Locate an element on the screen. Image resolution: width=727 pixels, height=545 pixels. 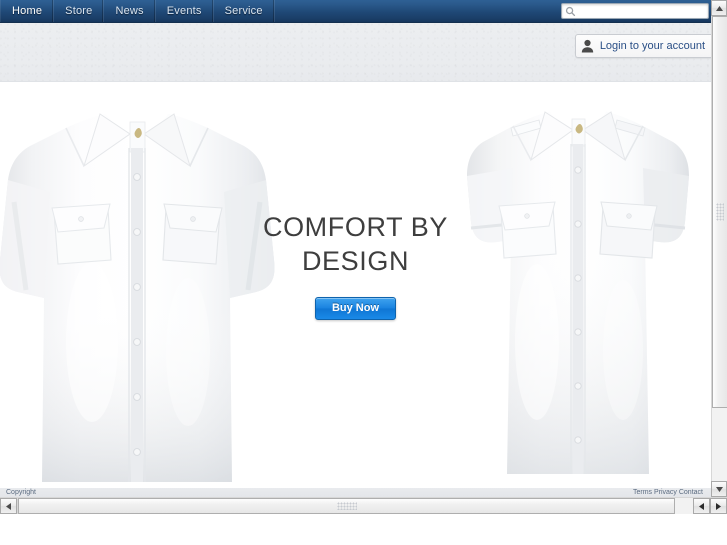
search-container is located at coordinates (636, 11).